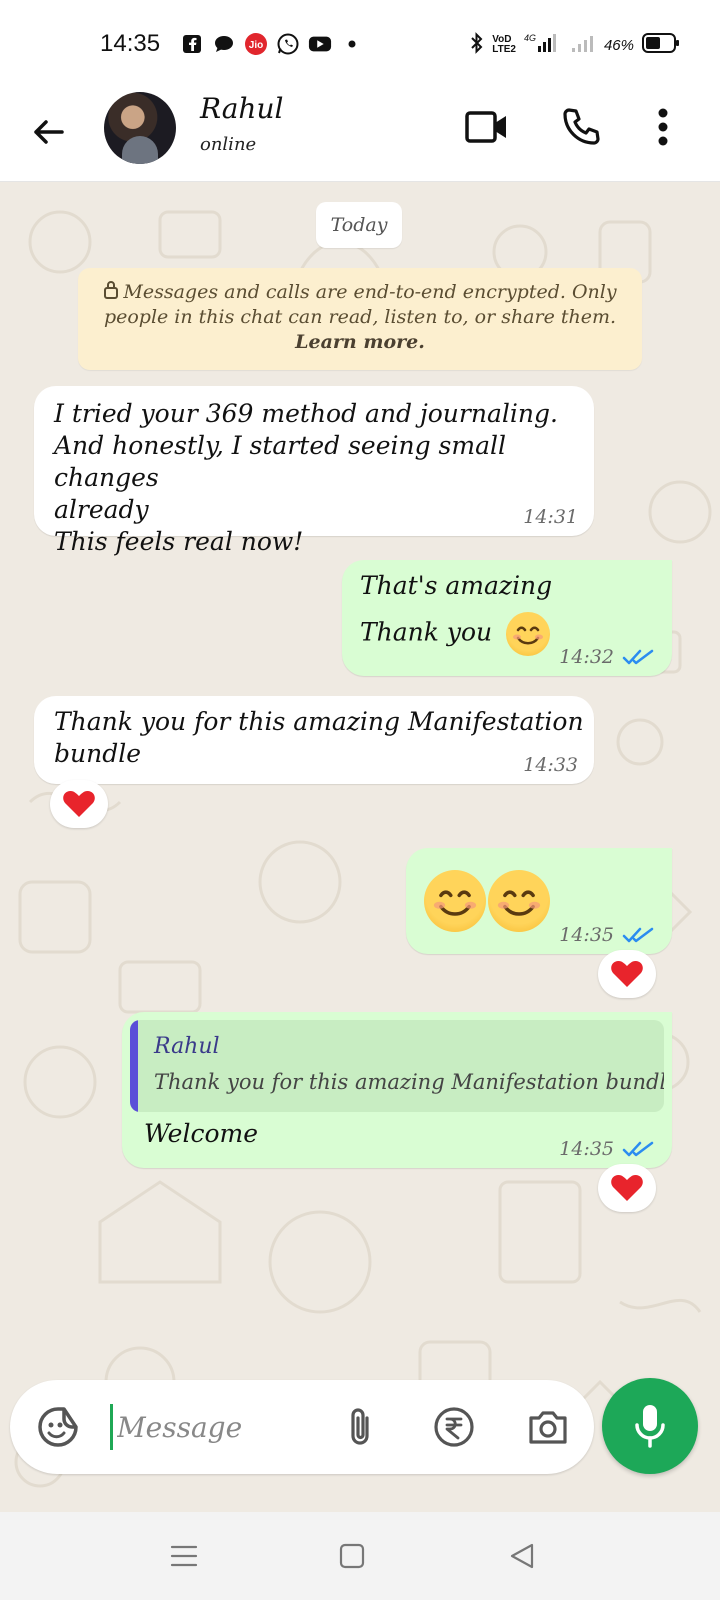  I want to click on bluetooth-icon, so click(477, 45).